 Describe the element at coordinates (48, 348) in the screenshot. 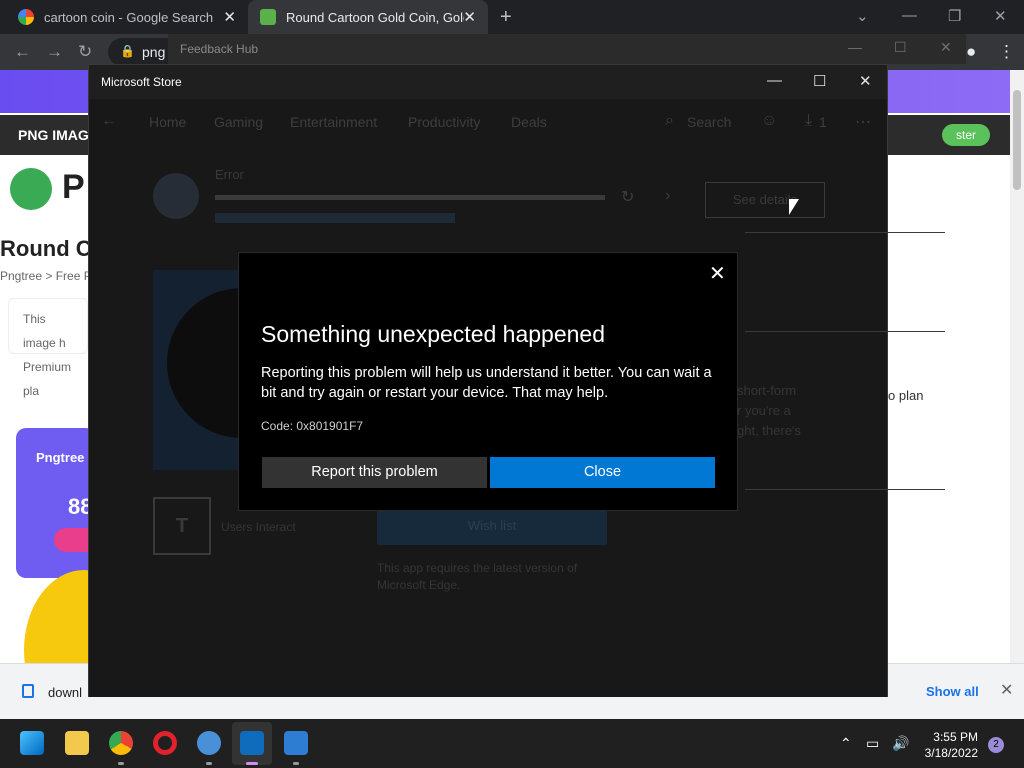

I see `premium-note: This image h Premium pla` at that location.